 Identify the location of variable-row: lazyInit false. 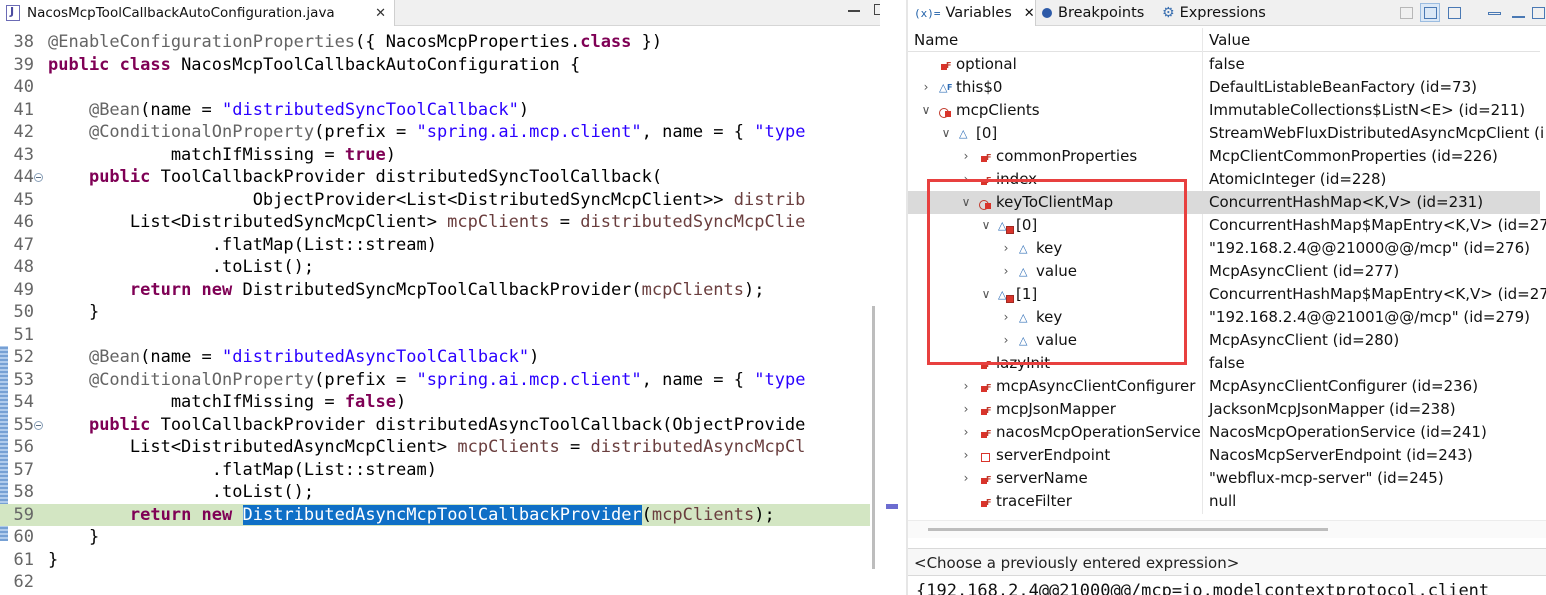
(1224, 364).